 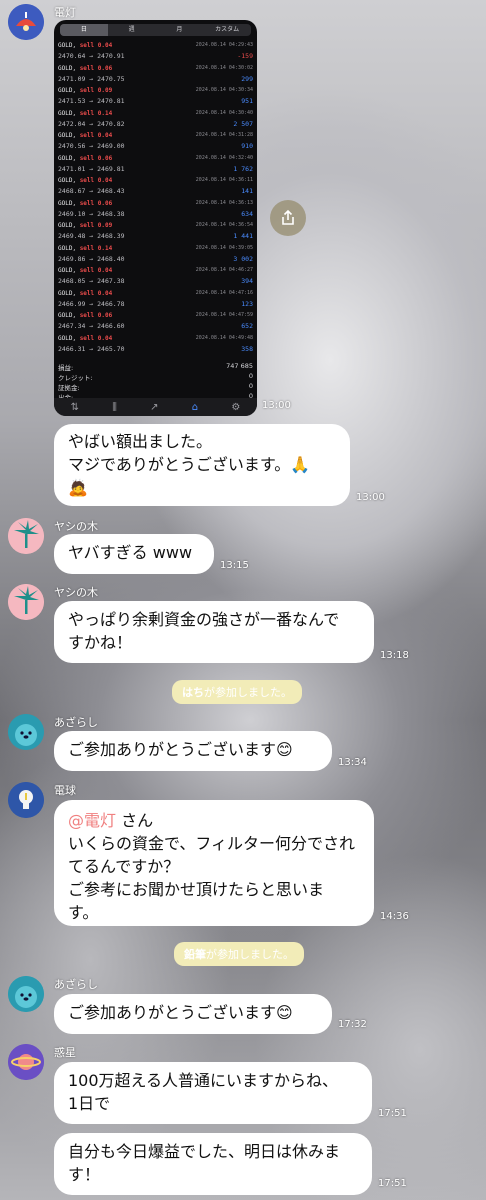 I want to click on tab-custom: カスタム, so click(x=227, y=29).